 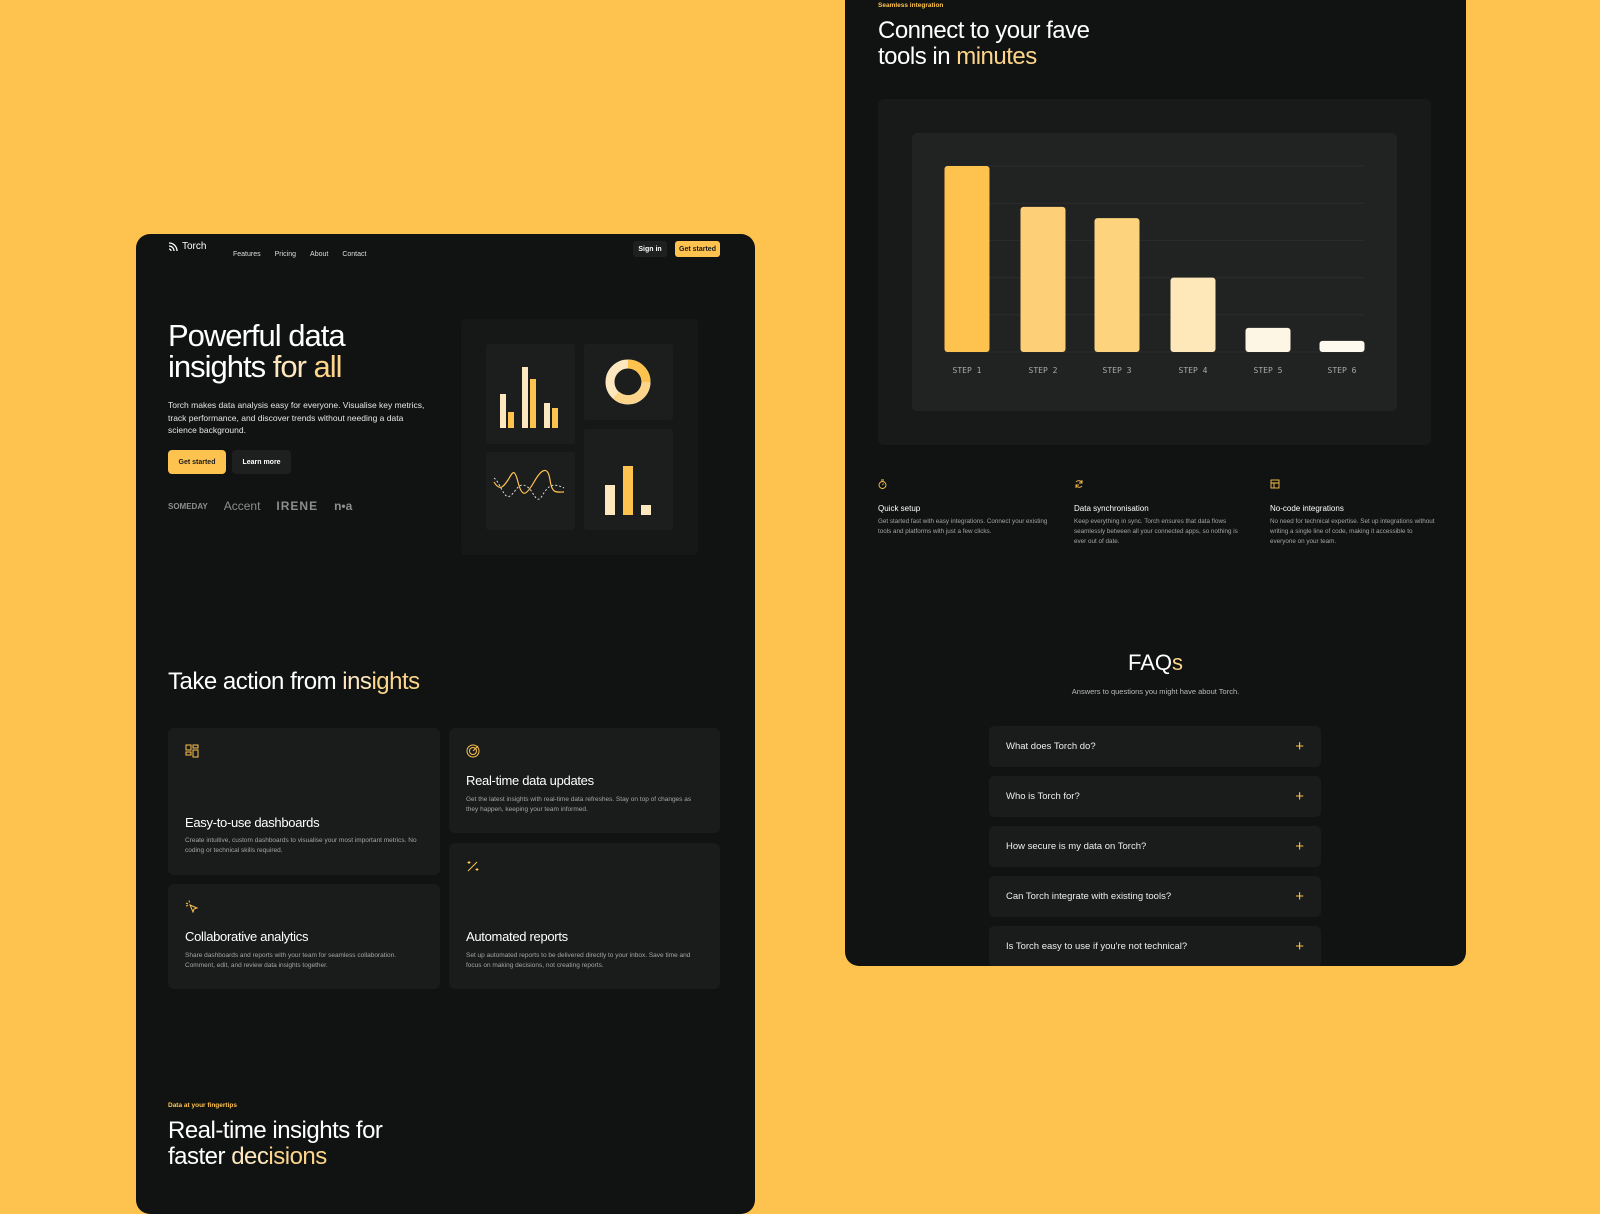 I want to click on x-tick-label: STEP 3, so click(x=1117, y=370).